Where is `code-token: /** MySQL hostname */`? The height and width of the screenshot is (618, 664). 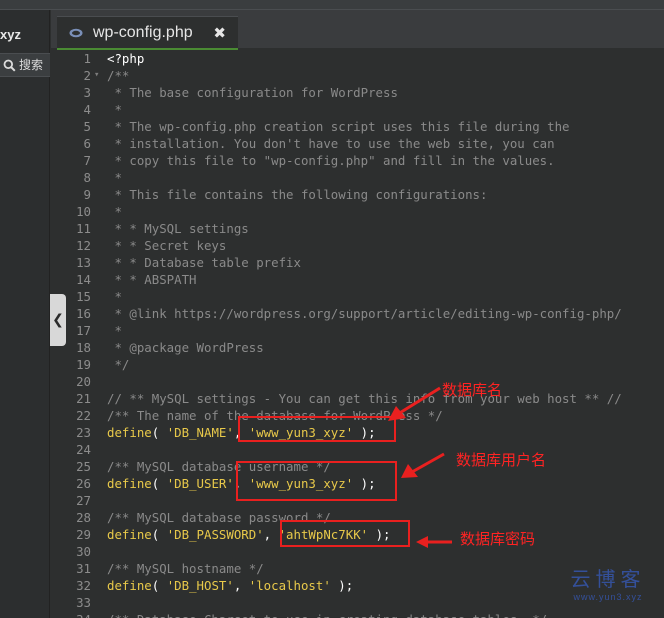
code-token: /** MySQL hostname */ is located at coordinates (185, 568).